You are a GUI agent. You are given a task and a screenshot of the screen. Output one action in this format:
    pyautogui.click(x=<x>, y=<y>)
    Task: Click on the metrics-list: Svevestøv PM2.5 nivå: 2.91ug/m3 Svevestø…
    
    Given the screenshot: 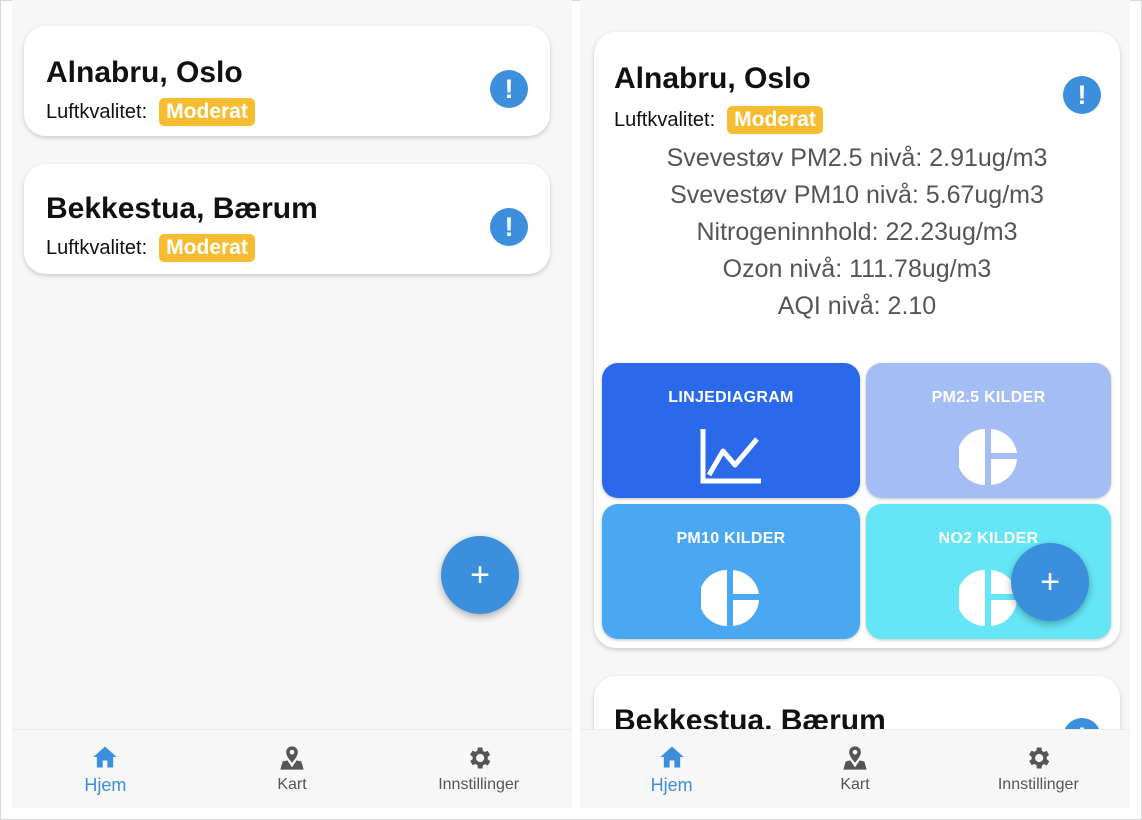 What is the action you would take?
    pyautogui.click(x=857, y=232)
    